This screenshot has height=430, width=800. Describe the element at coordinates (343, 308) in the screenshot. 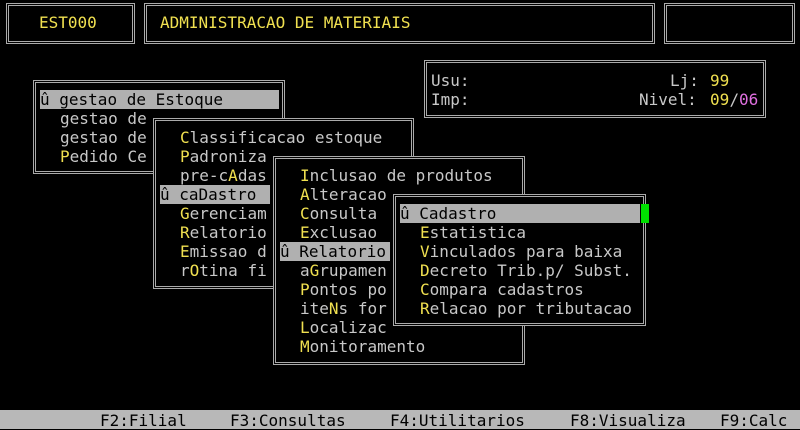

I see `menu3-item-itens: iteNs for` at that location.